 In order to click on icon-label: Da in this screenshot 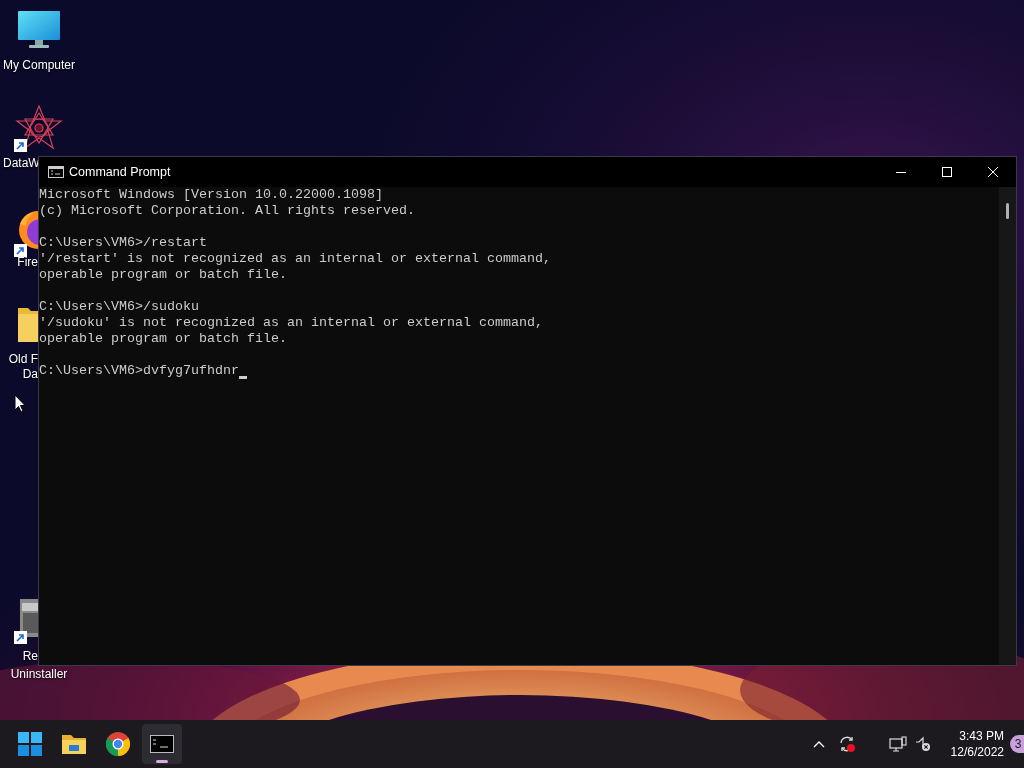, I will do `click(30, 374)`.